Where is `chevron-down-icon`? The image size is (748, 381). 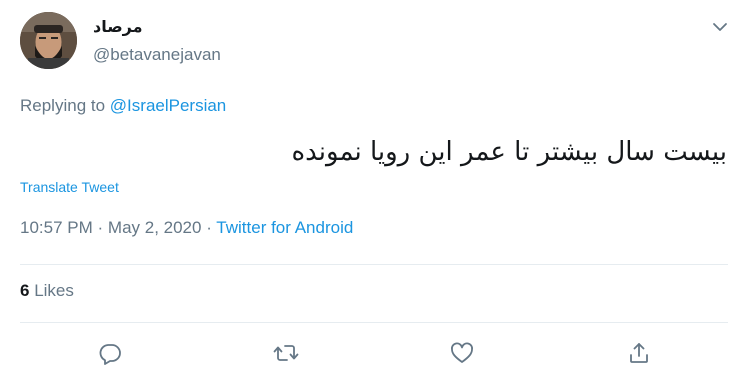
chevron-down-icon is located at coordinates (720, 27).